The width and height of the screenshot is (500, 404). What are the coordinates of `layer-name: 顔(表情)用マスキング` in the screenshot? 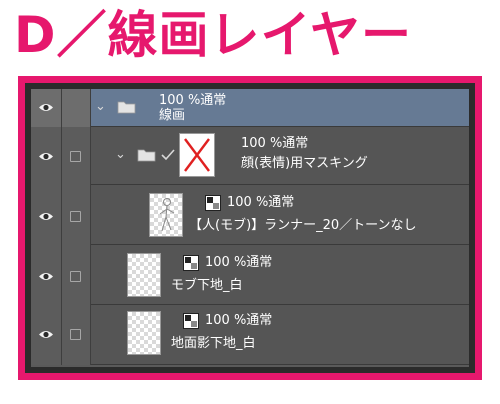 It's located at (304, 163).